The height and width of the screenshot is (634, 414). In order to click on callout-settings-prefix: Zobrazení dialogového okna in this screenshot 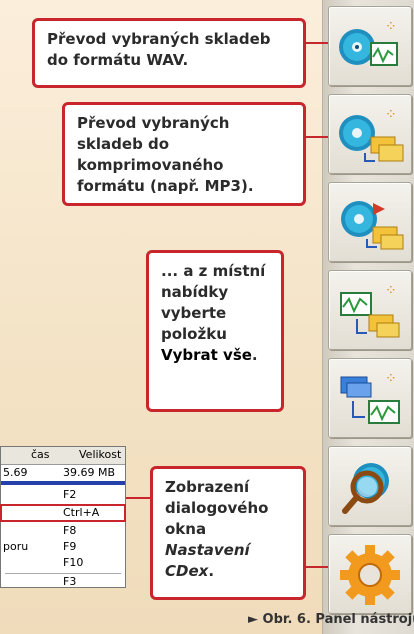, I will do `click(217, 508)`.